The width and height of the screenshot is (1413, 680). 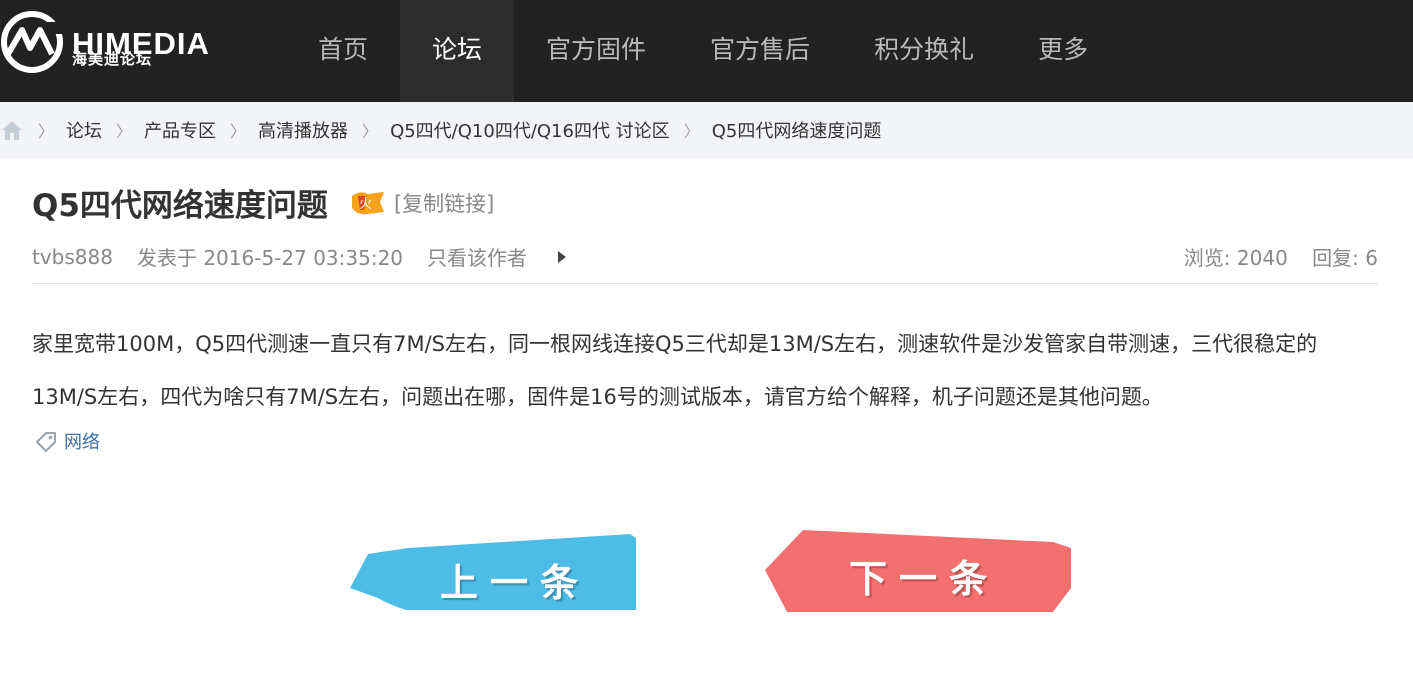 I want to click on post-meta-left: tvbs888 发表于 2016-5-27 03:35:20 只看该作者, so click(x=299, y=256).